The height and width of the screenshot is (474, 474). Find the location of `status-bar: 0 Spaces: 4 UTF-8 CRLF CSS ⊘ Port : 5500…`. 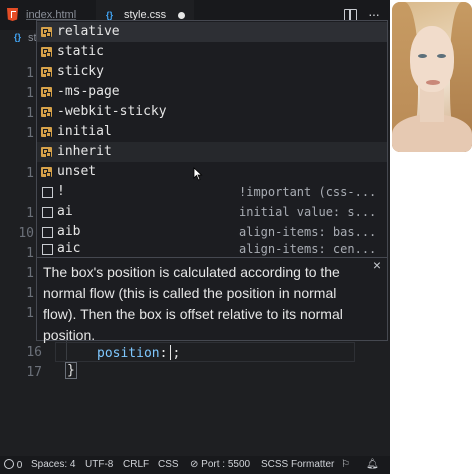

status-bar: 0 Spaces: 4 UTF-8 CRLF CSS ⊘ Port : 5500… is located at coordinates (195, 465).